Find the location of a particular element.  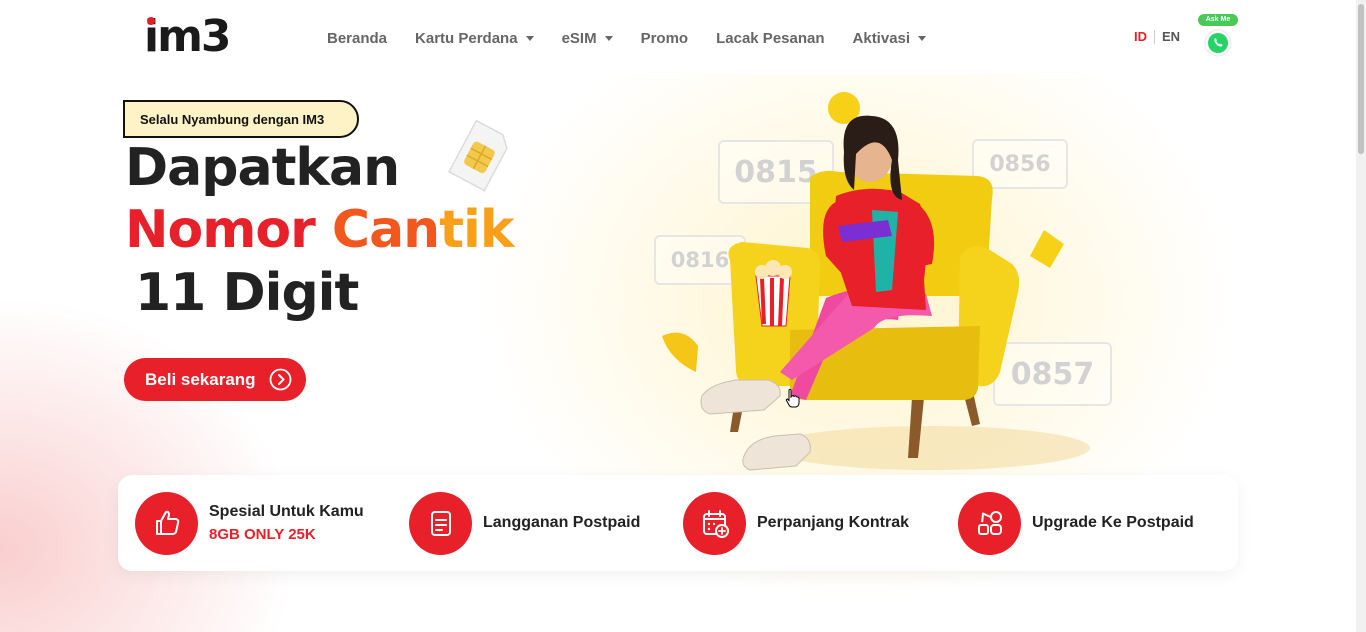

nav-label: Kartu Perdana is located at coordinates (466, 38).